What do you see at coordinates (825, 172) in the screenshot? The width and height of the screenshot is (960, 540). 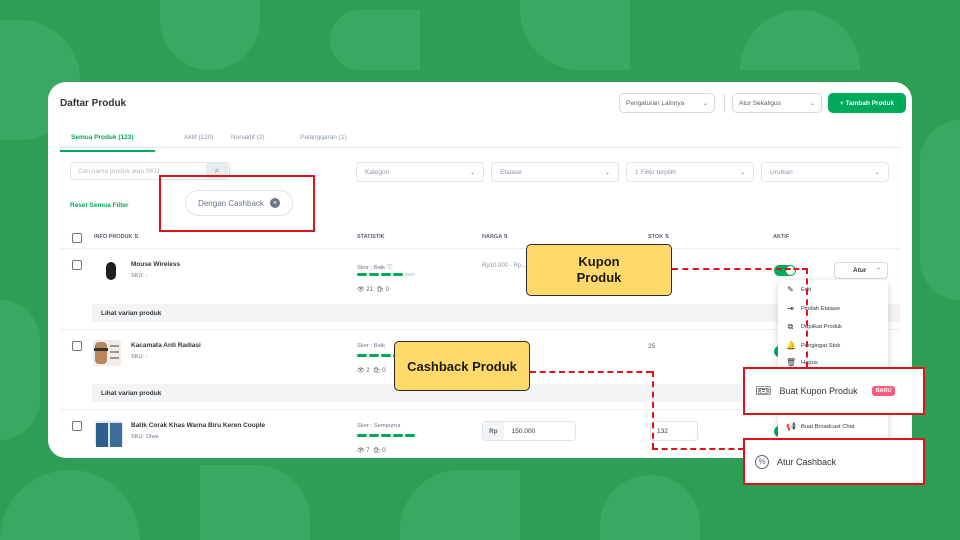 I see `urutkan-select: Urutkan ⌄` at bounding box center [825, 172].